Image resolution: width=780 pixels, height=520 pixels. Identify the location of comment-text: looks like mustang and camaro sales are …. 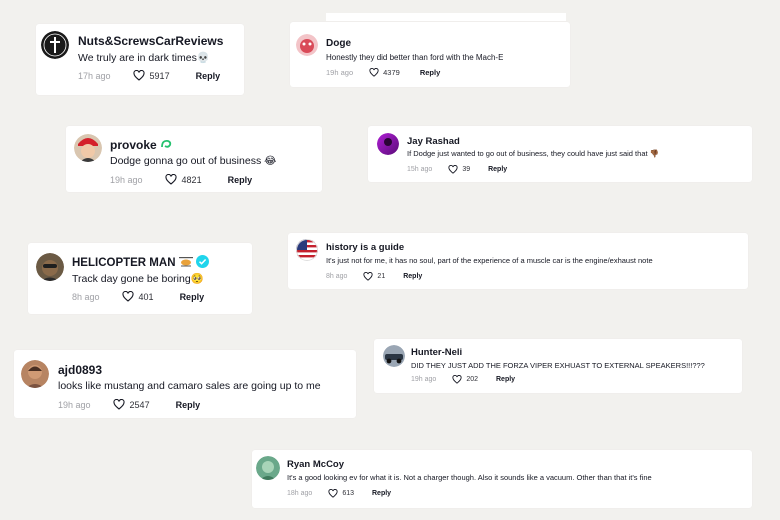
(189, 386).